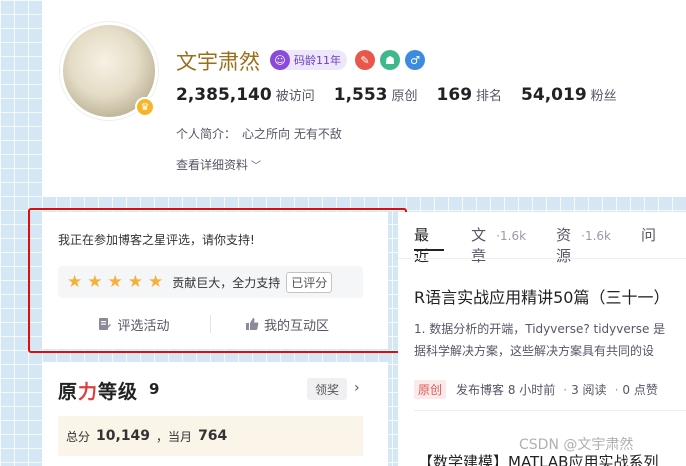 The image size is (686, 466). What do you see at coordinates (498, 245) in the screenshot?
I see `tab-articles: 文章 ·1.6k` at bounding box center [498, 245].